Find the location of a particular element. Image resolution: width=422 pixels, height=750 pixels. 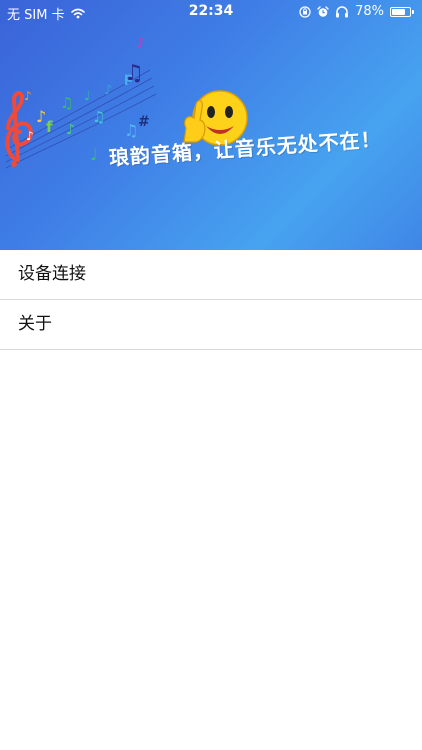

battery-percent: 78% is located at coordinates (369, 11).